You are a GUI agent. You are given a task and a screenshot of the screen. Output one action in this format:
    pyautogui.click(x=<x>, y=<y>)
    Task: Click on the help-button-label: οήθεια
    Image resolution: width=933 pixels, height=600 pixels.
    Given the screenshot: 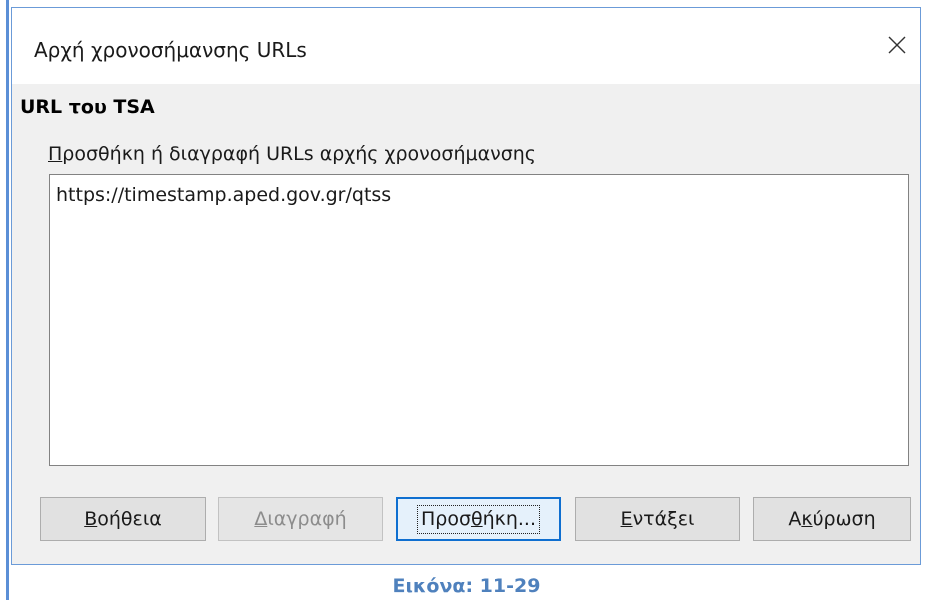 What is the action you would take?
    pyautogui.click(x=129, y=519)
    